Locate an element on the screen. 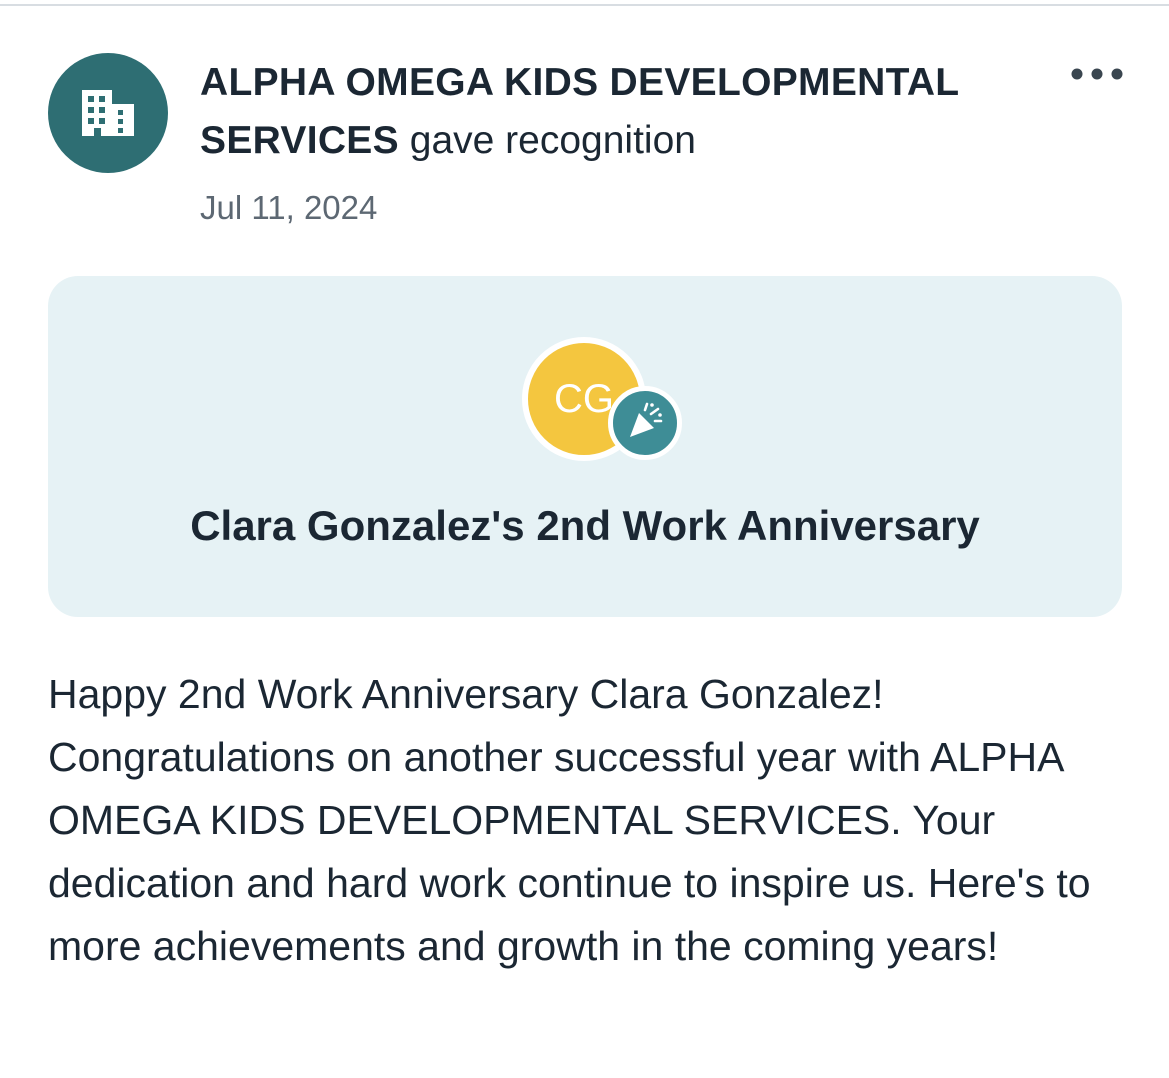 This screenshot has width=1169, height=1078. top-divider is located at coordinates (584, 5).